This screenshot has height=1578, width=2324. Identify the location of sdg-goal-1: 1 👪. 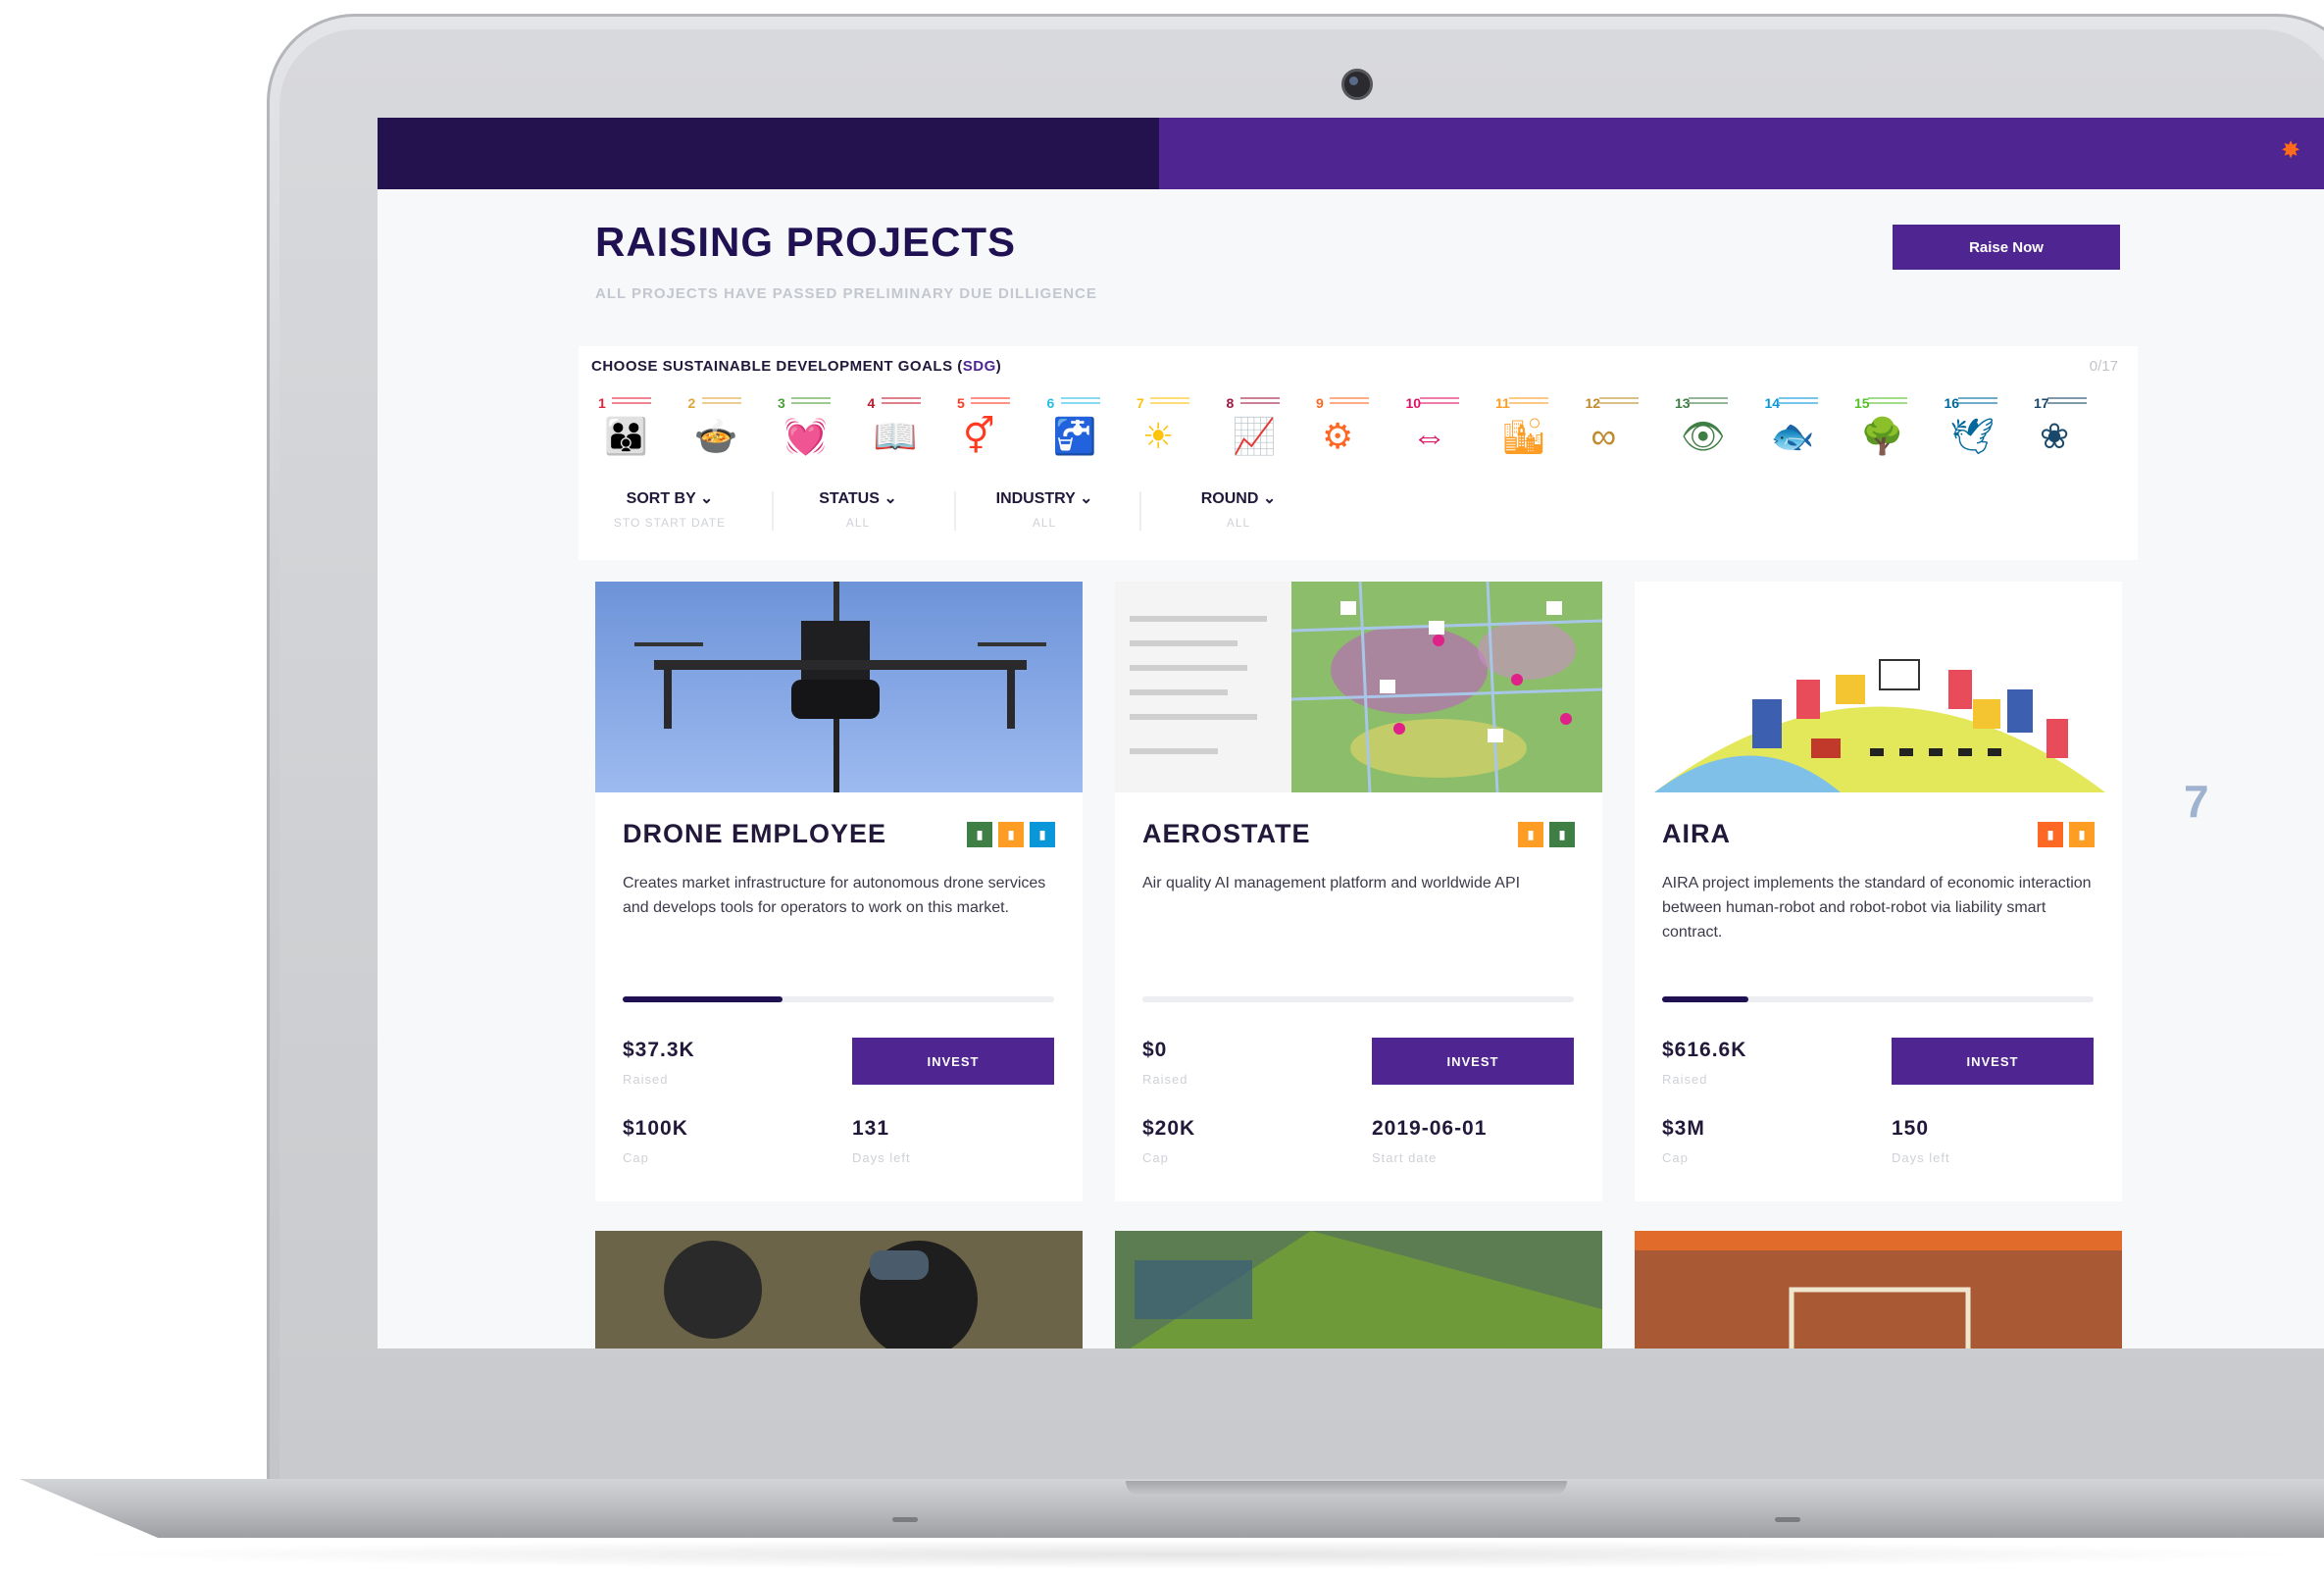
(625, 431).